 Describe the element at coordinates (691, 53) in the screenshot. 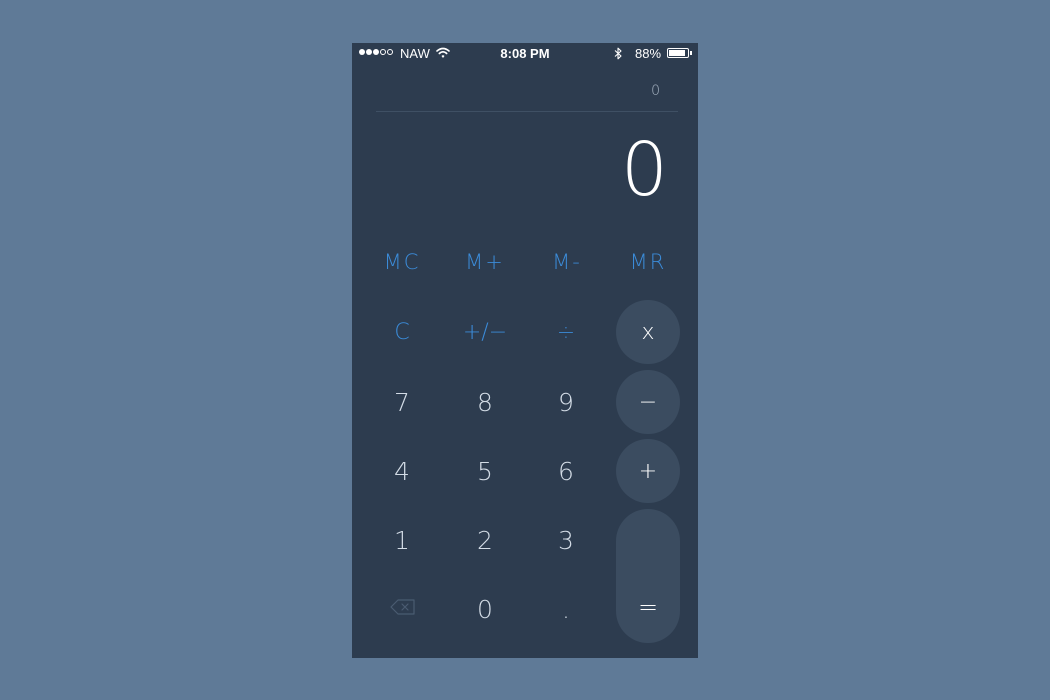

I see `battery-tip` at that location.